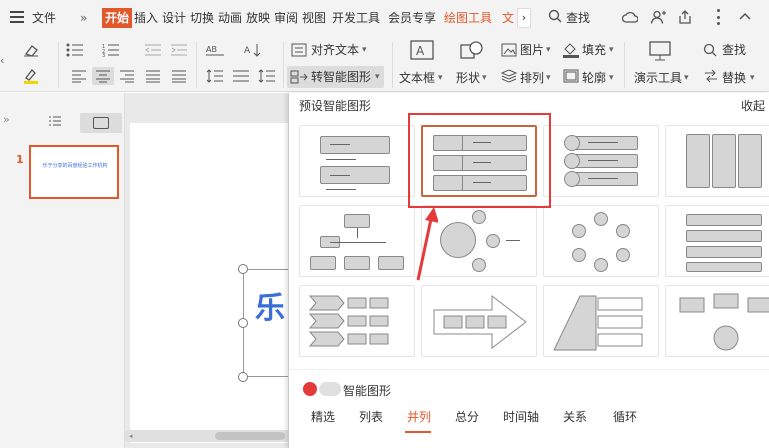 This screenshot has width=769, height=448. What do you see at coordinates (752, 78) in the screenshot?
I see `replace-dropdown-icon: ▾` at bounding box center [752, 78].